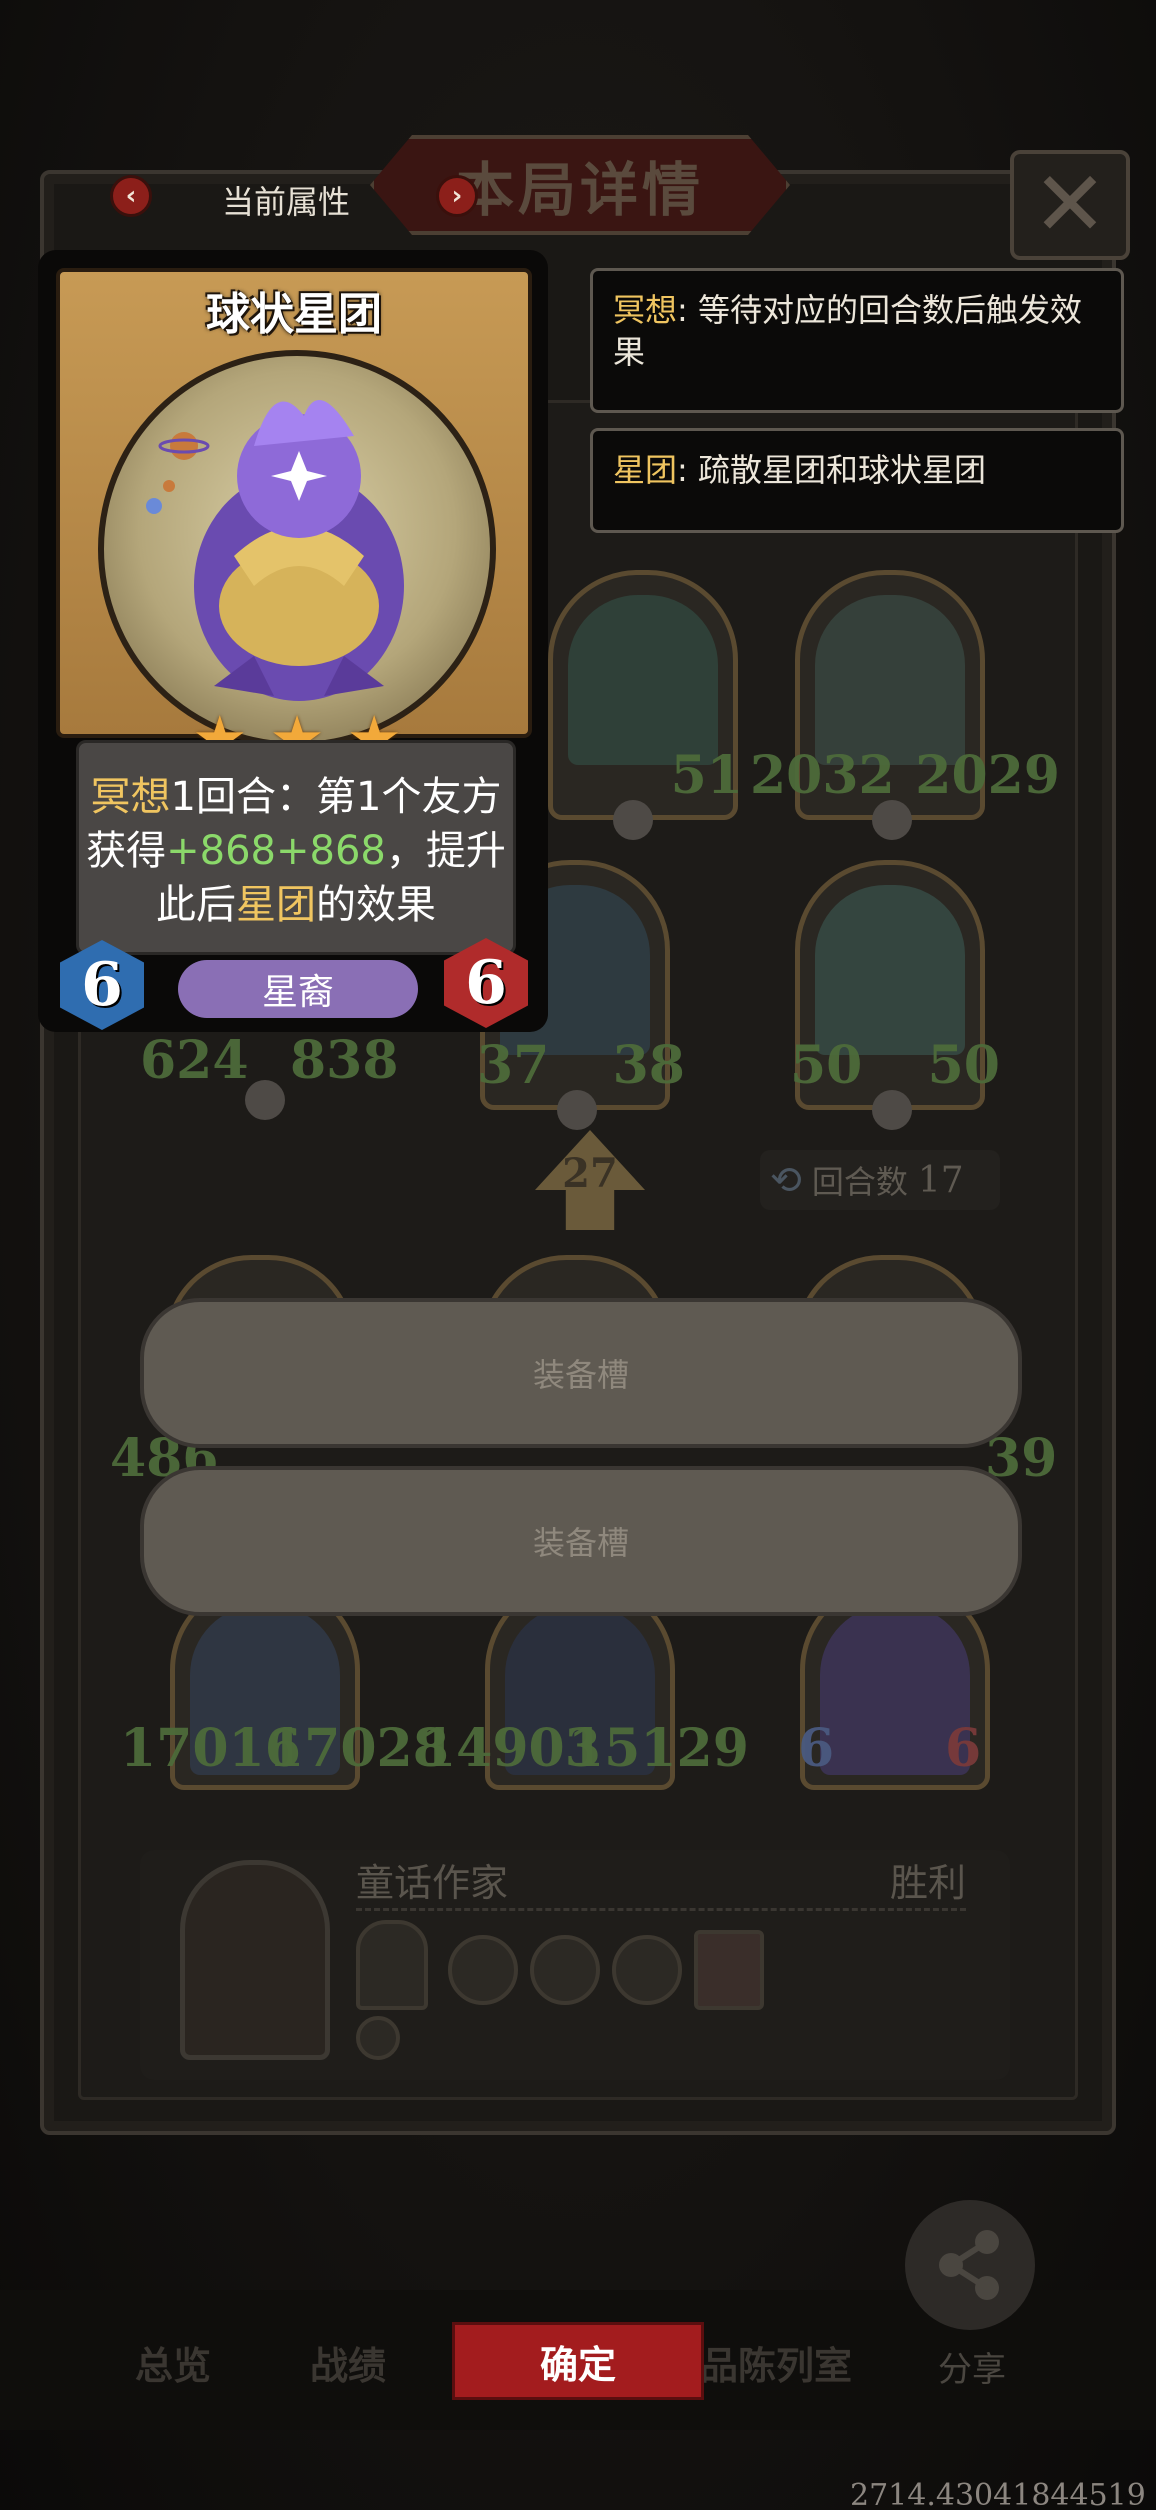  Describe the element at coordinates (348, 2362) in the screenshot. I see `tab-records: 战绩` at that location.